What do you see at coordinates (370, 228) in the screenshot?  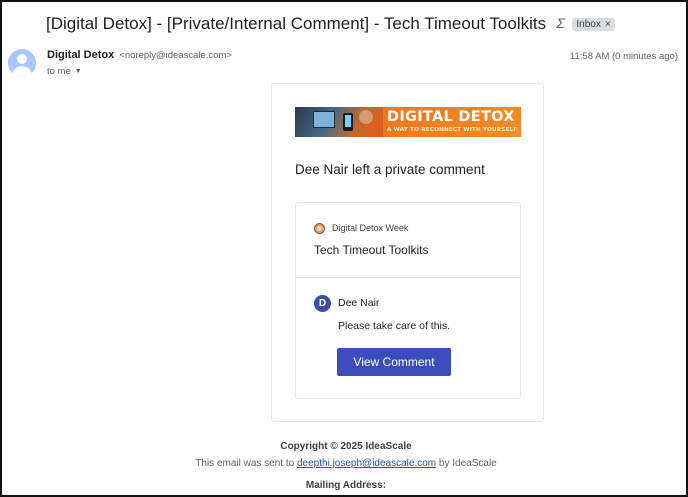 I see `campaign-name: Digital Detox Week` at bounding box center [370, 228].